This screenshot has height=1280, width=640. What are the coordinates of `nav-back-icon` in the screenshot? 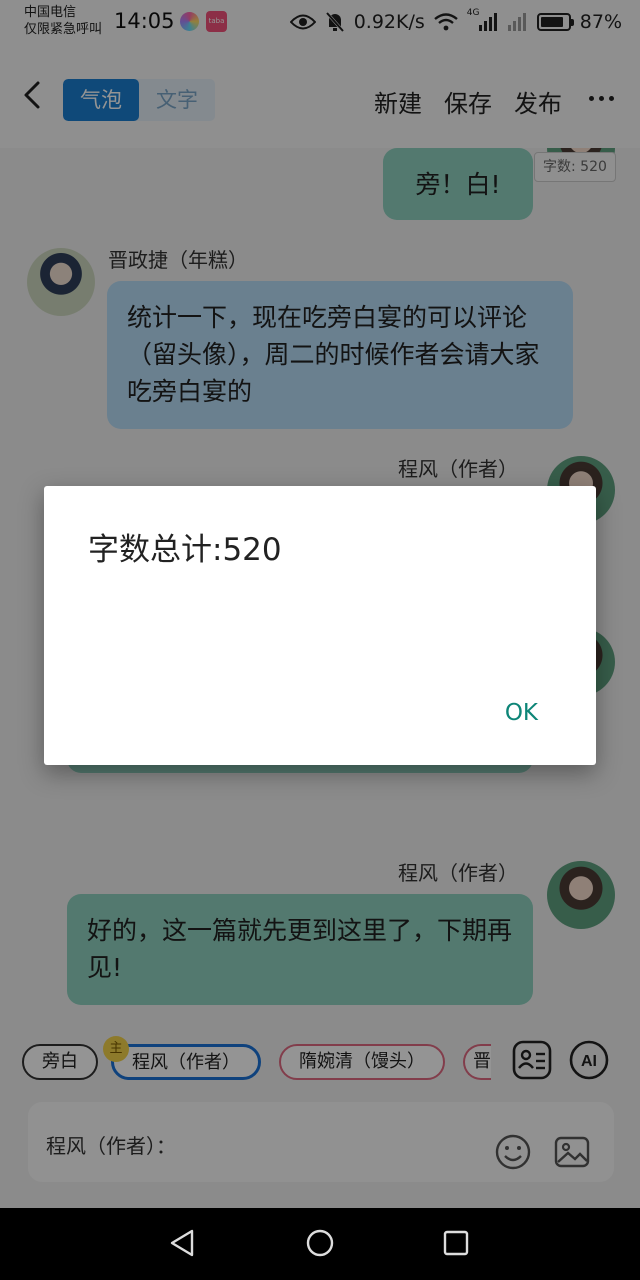 It's located at (183, 1243).